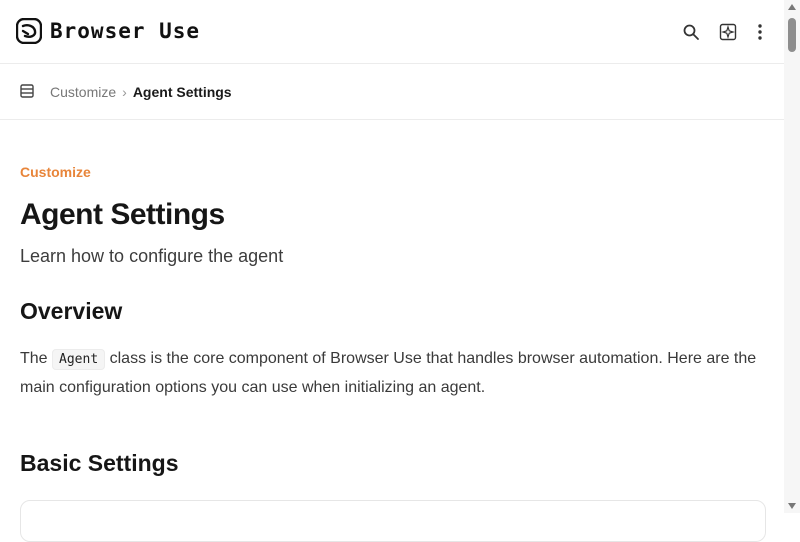 The height and width of the screenshot is (542, 800). What do you see at coordinates (34, 358) in the screenshot?
I see `overview-text-before: The` at bounding box center [34, 358].